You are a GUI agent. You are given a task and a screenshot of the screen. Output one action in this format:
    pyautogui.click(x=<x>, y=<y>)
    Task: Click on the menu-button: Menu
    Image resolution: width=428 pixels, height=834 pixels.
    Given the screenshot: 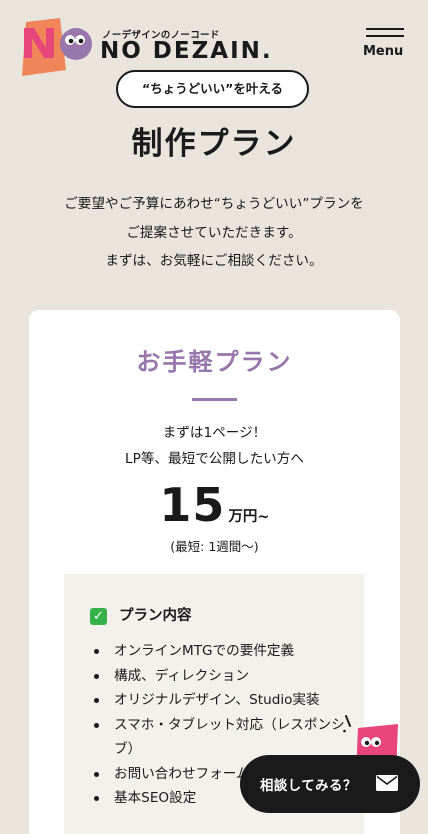 What is the action you would take?
    pyautogui.click(x=385, y=44)
    